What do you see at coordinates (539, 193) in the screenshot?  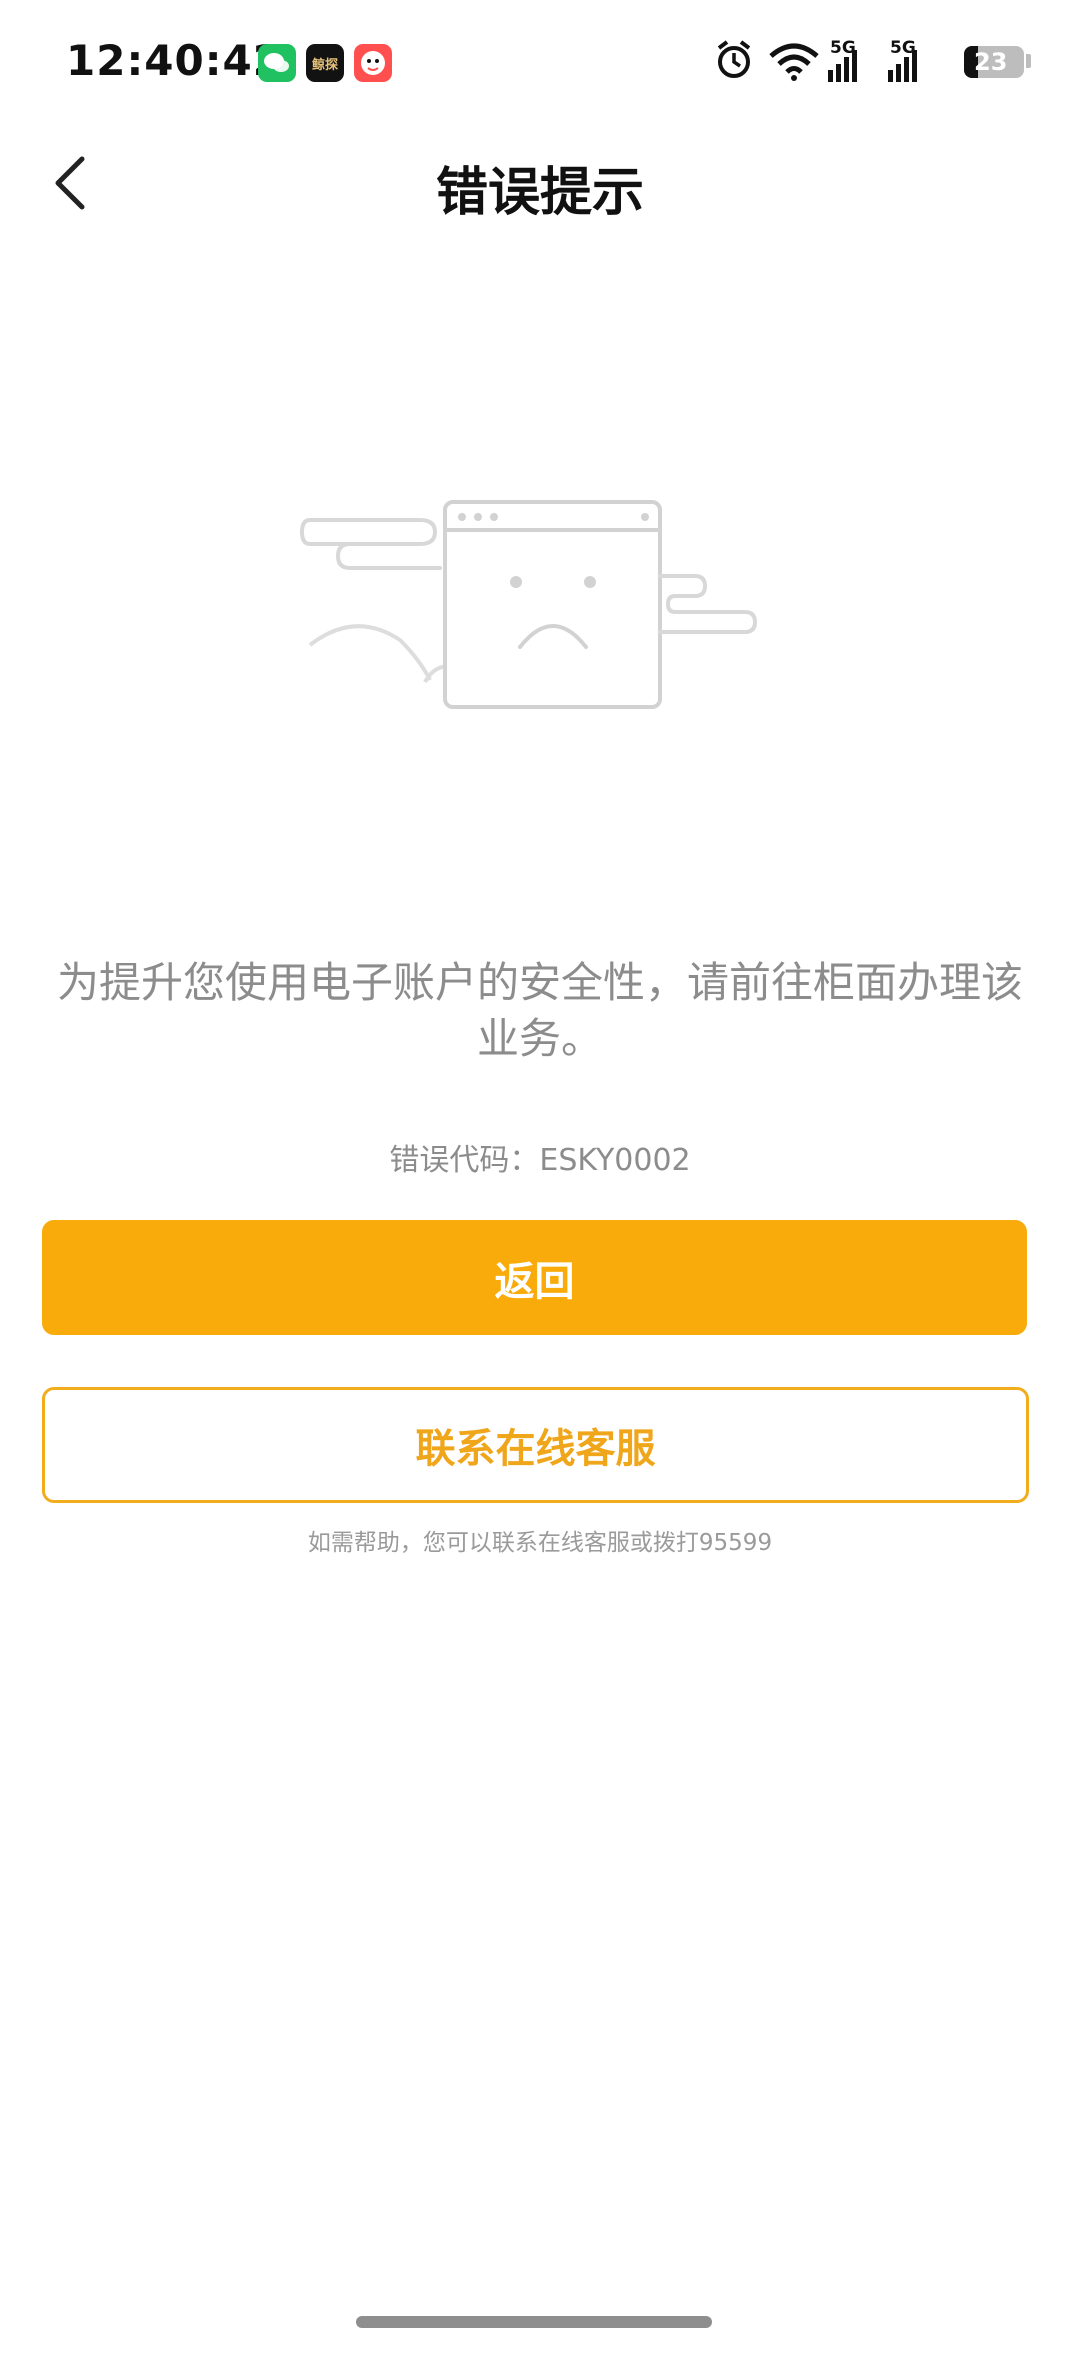 I see `page-title: 错误提示` at bounding box center [539, 193].